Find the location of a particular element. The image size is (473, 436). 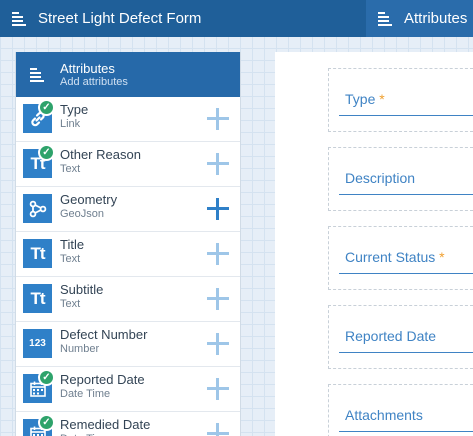

attribute-item-geometry: Geometry GeoJson is located at coordinates (128, 209).